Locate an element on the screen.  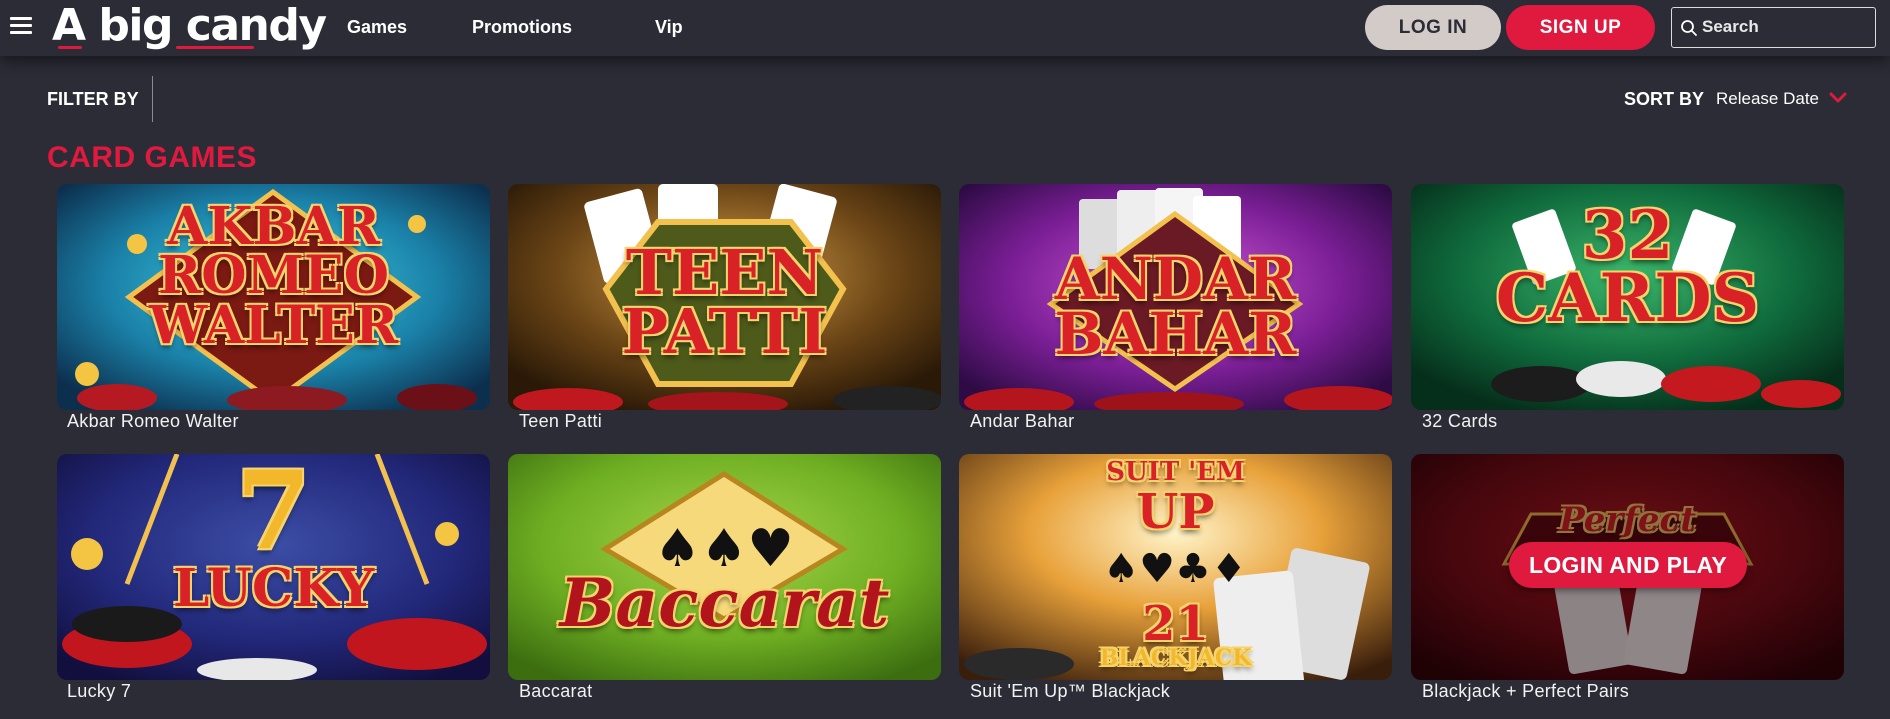
search-box is located at coordinates (1773, 27).